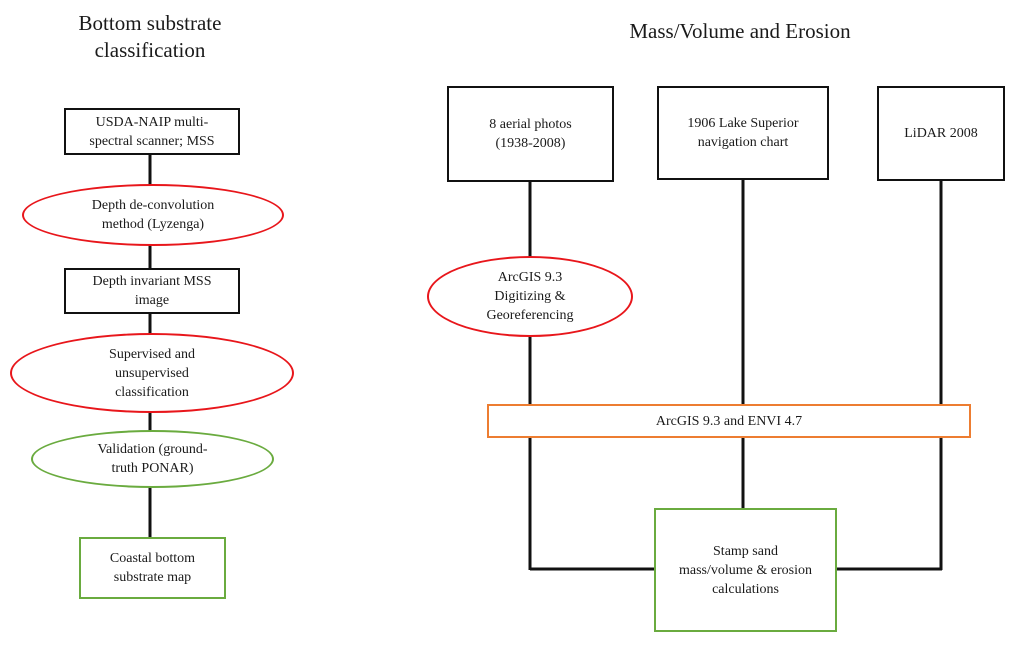 The height and width of the screenshot is (645, 1024). Describe the element at coordinates (152, 568) in the screenshot. I see `node-substrate-map: Coastal bottom substrate map` at that location.